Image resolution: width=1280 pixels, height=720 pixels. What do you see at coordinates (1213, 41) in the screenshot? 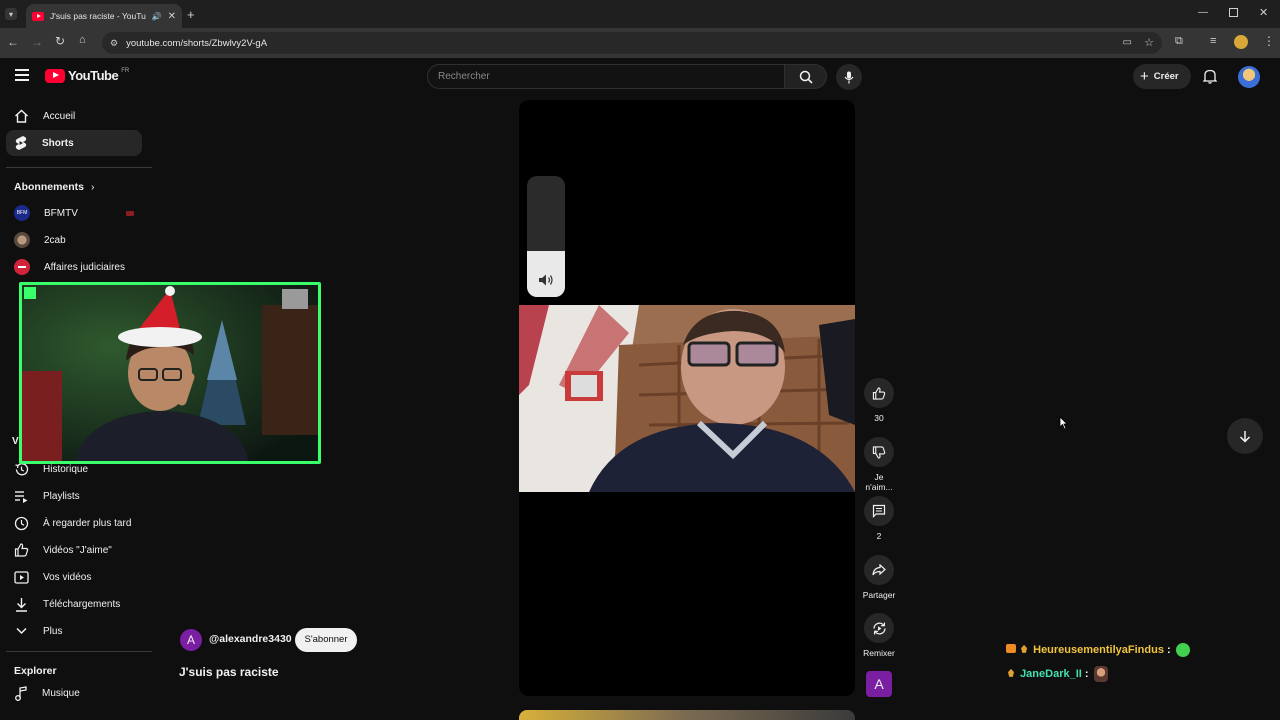
I see `media-control-icon: ≡` at bounding box center [1213, 41].